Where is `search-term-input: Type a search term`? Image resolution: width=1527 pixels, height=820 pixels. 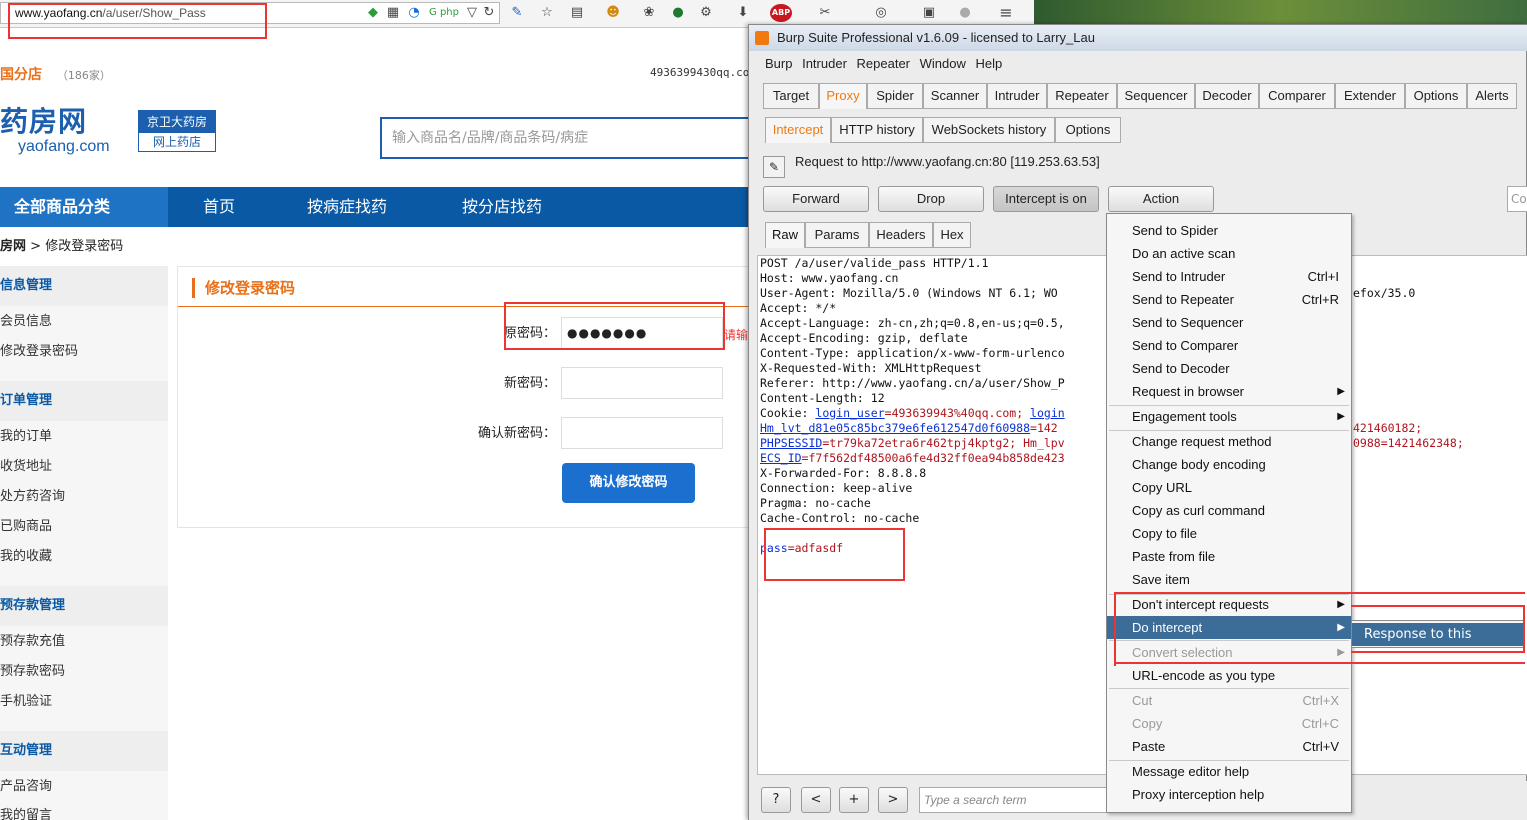
search-term-input: Type a search term is located at coordinates (1019, 800).